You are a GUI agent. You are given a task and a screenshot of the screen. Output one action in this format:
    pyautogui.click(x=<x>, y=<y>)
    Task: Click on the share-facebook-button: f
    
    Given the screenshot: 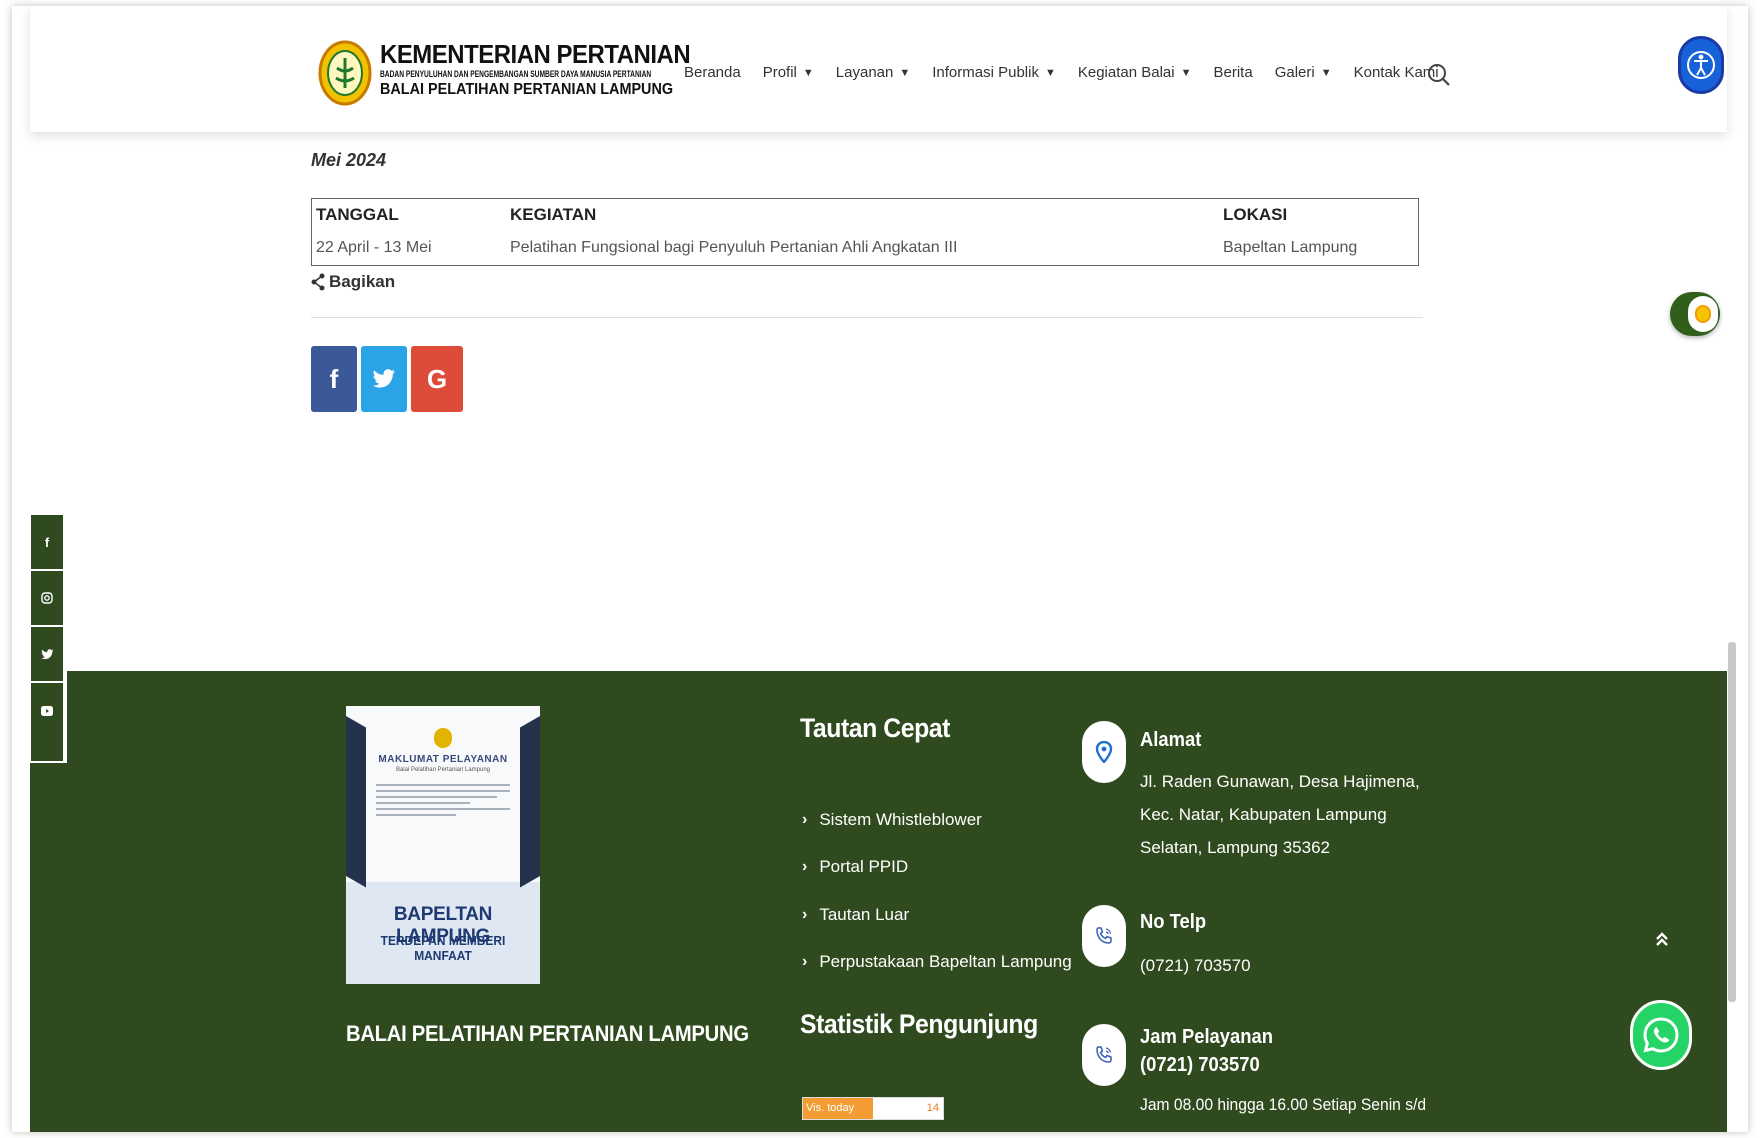 What is the action you would take?
    pyautogui.click(x=334, y=379)
    